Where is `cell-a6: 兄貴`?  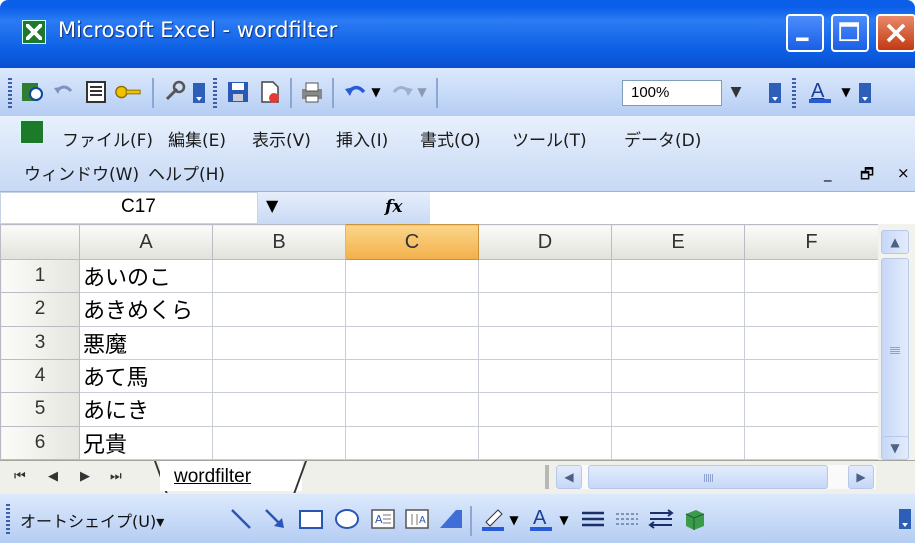 cell-a6: 兄貴 is located at coordinates (146, 443).